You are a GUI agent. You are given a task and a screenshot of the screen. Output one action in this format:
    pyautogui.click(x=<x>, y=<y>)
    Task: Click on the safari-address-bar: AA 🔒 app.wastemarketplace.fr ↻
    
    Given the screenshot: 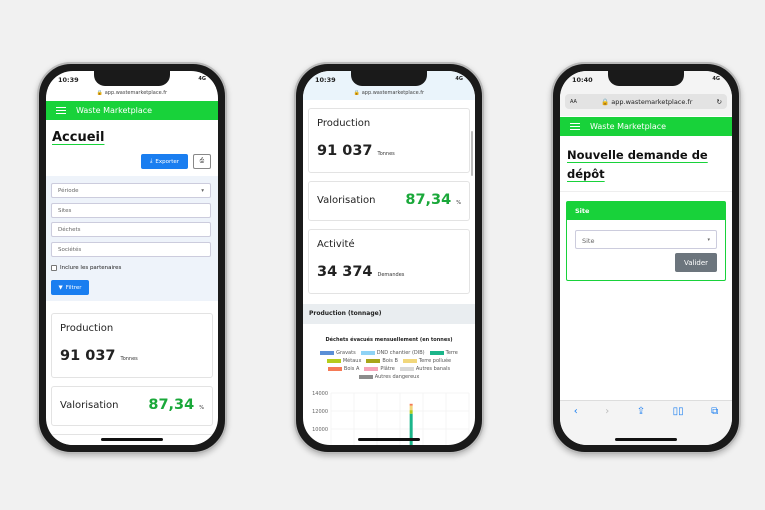 What is the action you would take?
    pyautogui.click(x=646, y=101)
    